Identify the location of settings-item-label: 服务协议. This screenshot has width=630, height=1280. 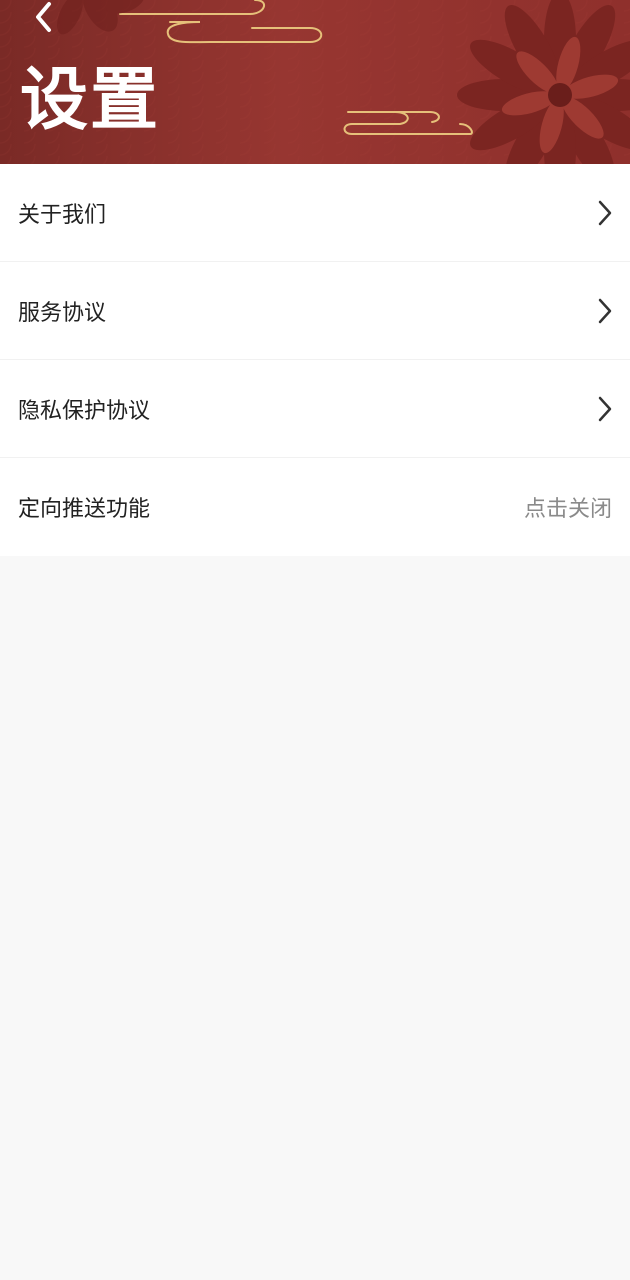
(62, 313).